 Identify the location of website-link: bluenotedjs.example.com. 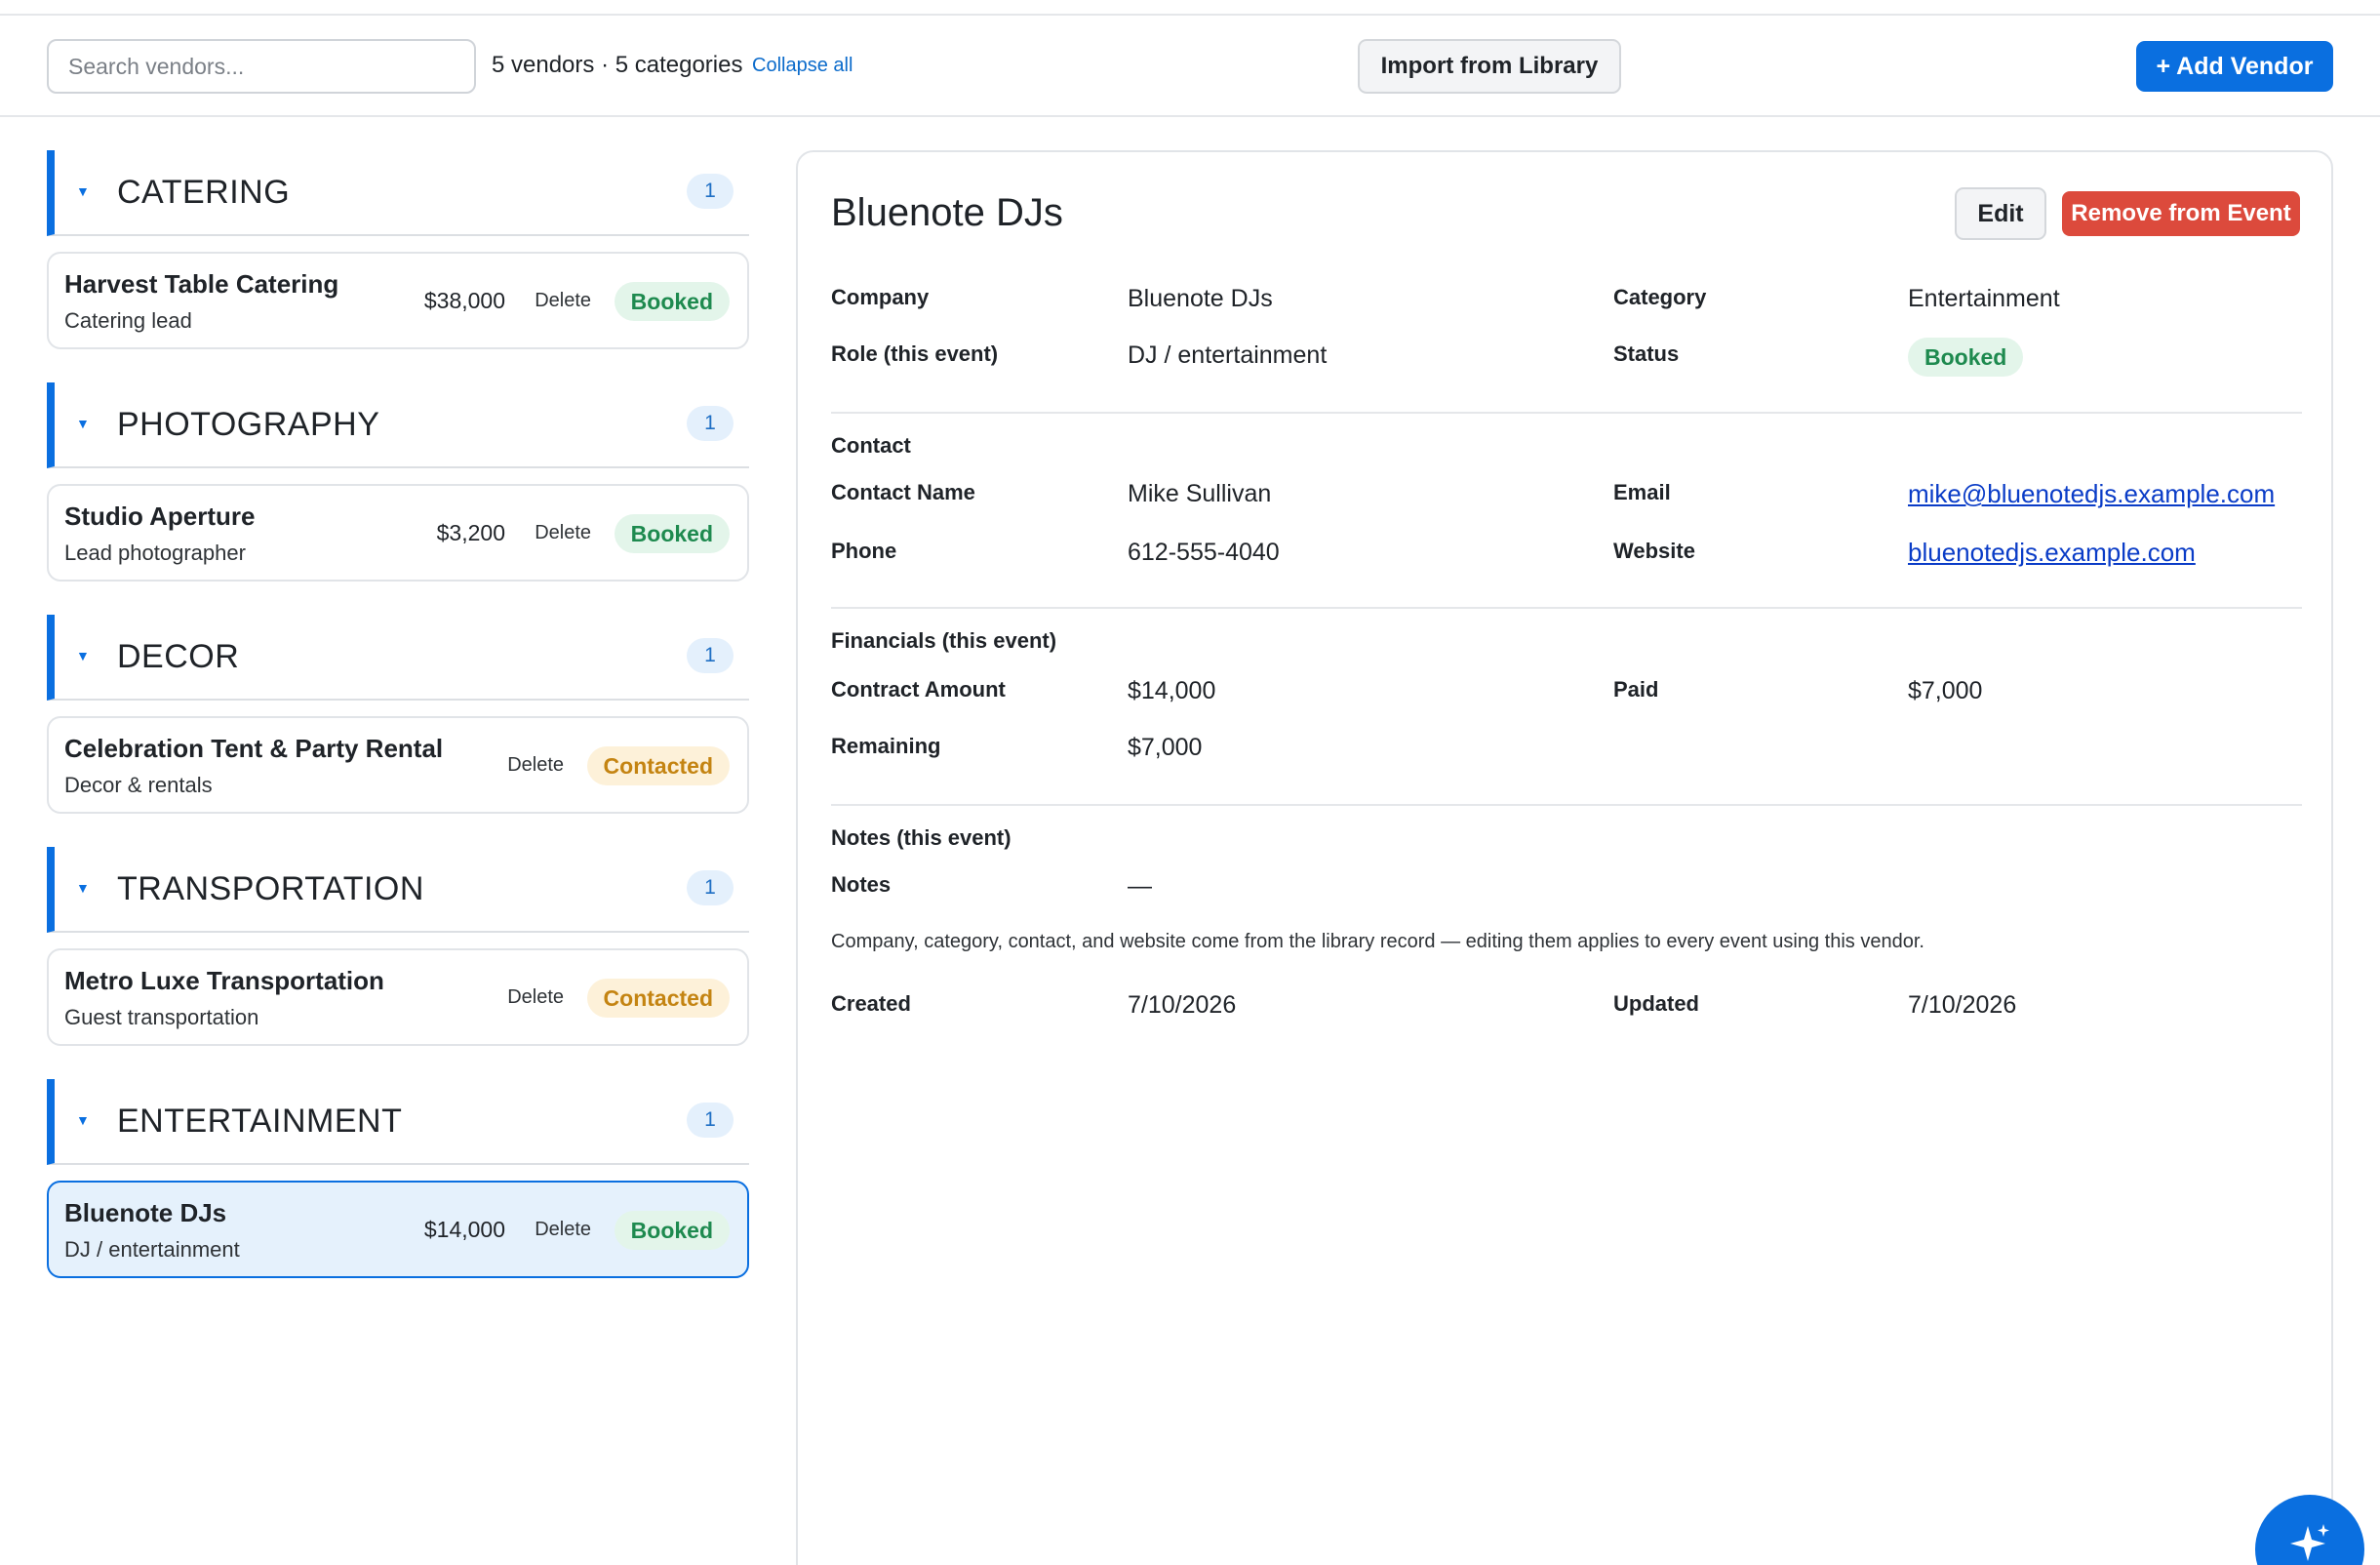
(2052, 553).